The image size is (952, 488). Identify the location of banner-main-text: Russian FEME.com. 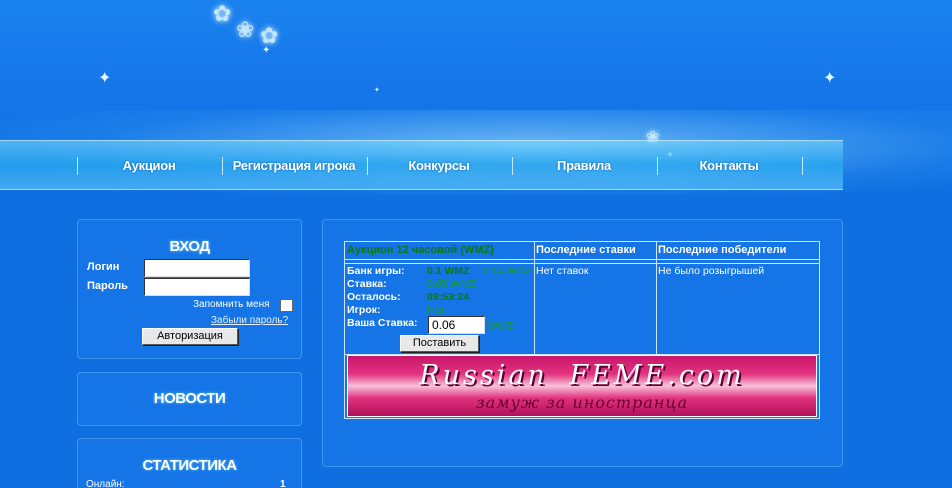
(582, 375).